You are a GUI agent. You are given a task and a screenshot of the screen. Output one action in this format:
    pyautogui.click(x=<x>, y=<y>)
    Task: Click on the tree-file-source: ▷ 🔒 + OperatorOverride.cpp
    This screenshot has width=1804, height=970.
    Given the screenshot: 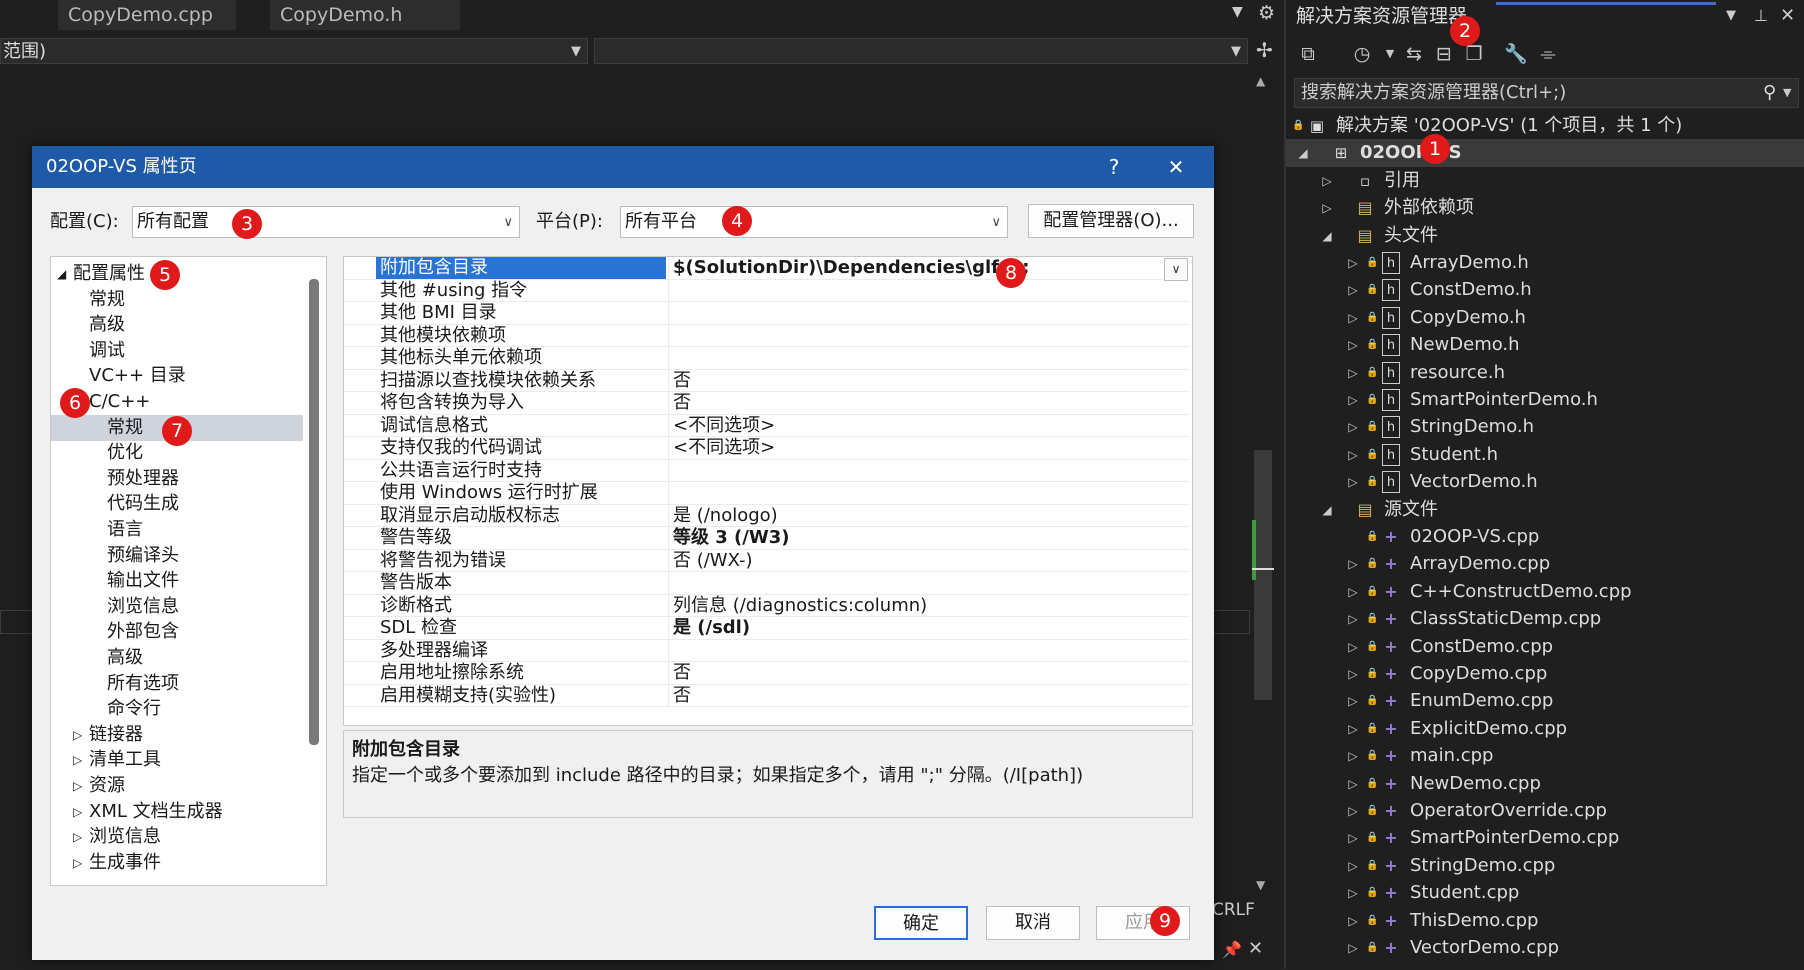 What is the action you would take?
    pyautogui.click(x=1545, y=811)
    